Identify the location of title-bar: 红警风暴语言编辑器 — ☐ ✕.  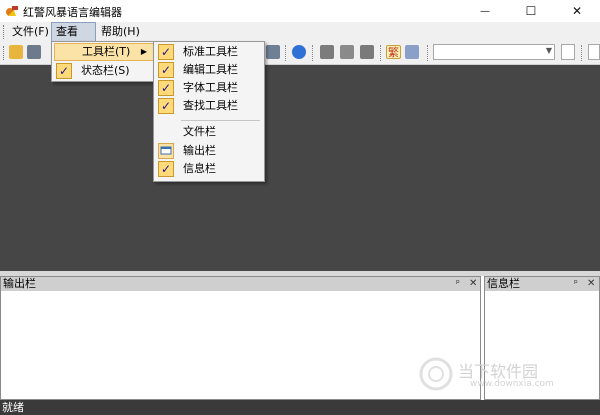
(300, 11).